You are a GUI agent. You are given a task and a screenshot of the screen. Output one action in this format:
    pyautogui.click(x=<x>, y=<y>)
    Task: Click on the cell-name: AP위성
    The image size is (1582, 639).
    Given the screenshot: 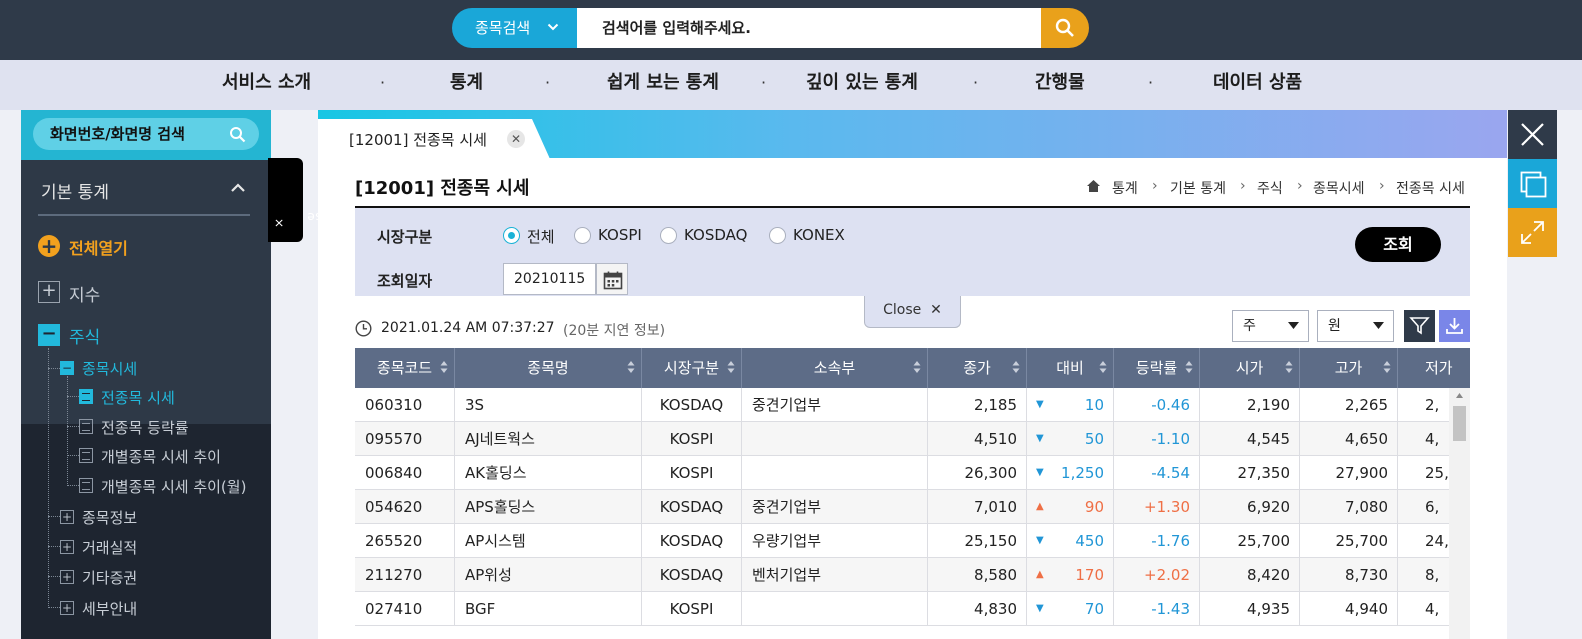 What is the action you would take?
    pyautogui.click(x=548, y=575)
    